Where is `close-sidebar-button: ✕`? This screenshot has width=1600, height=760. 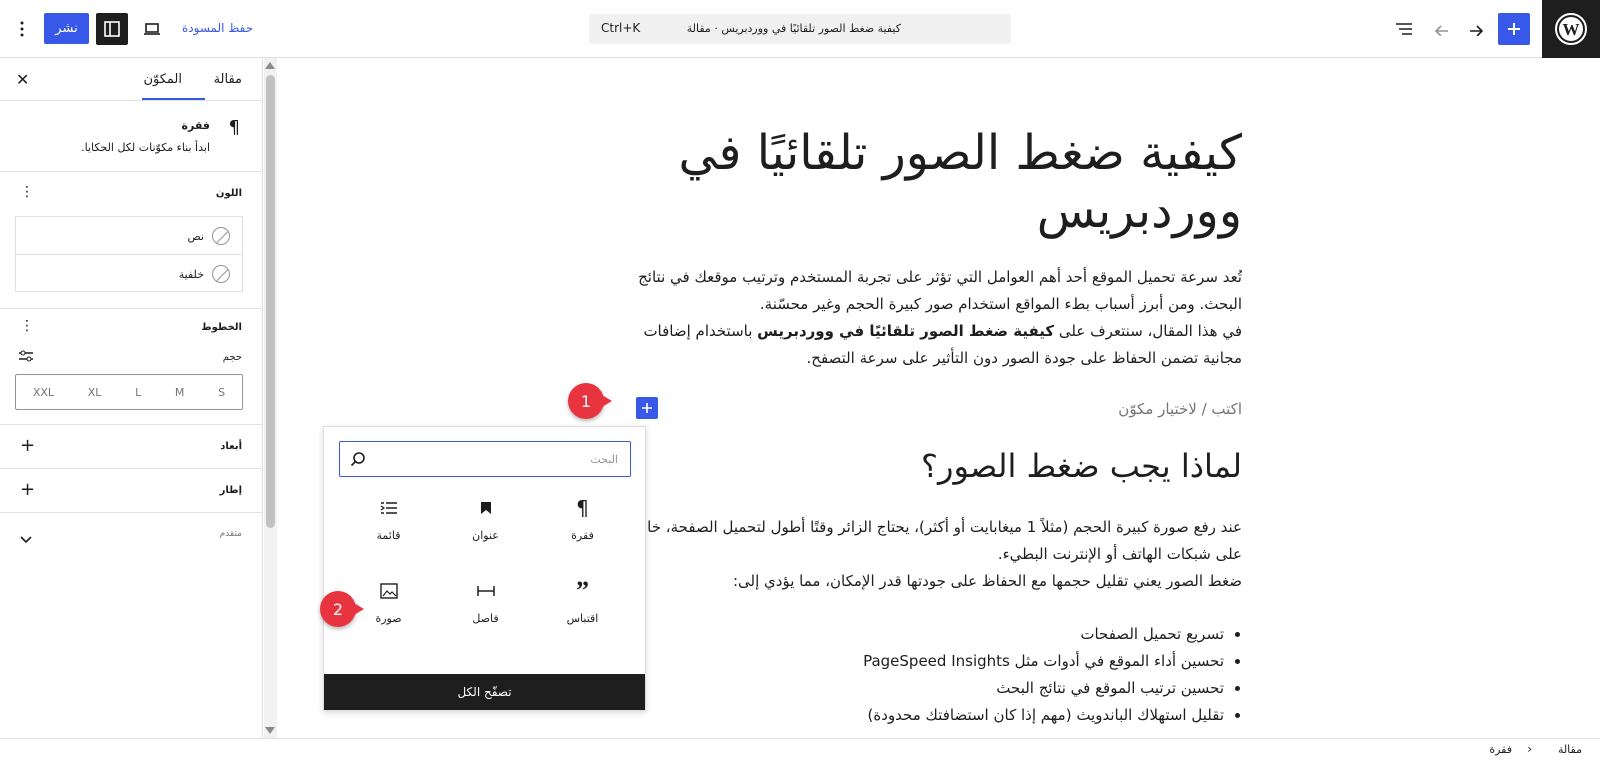 close-sidebar-button: ✕ is located at coordinates (22, 79).